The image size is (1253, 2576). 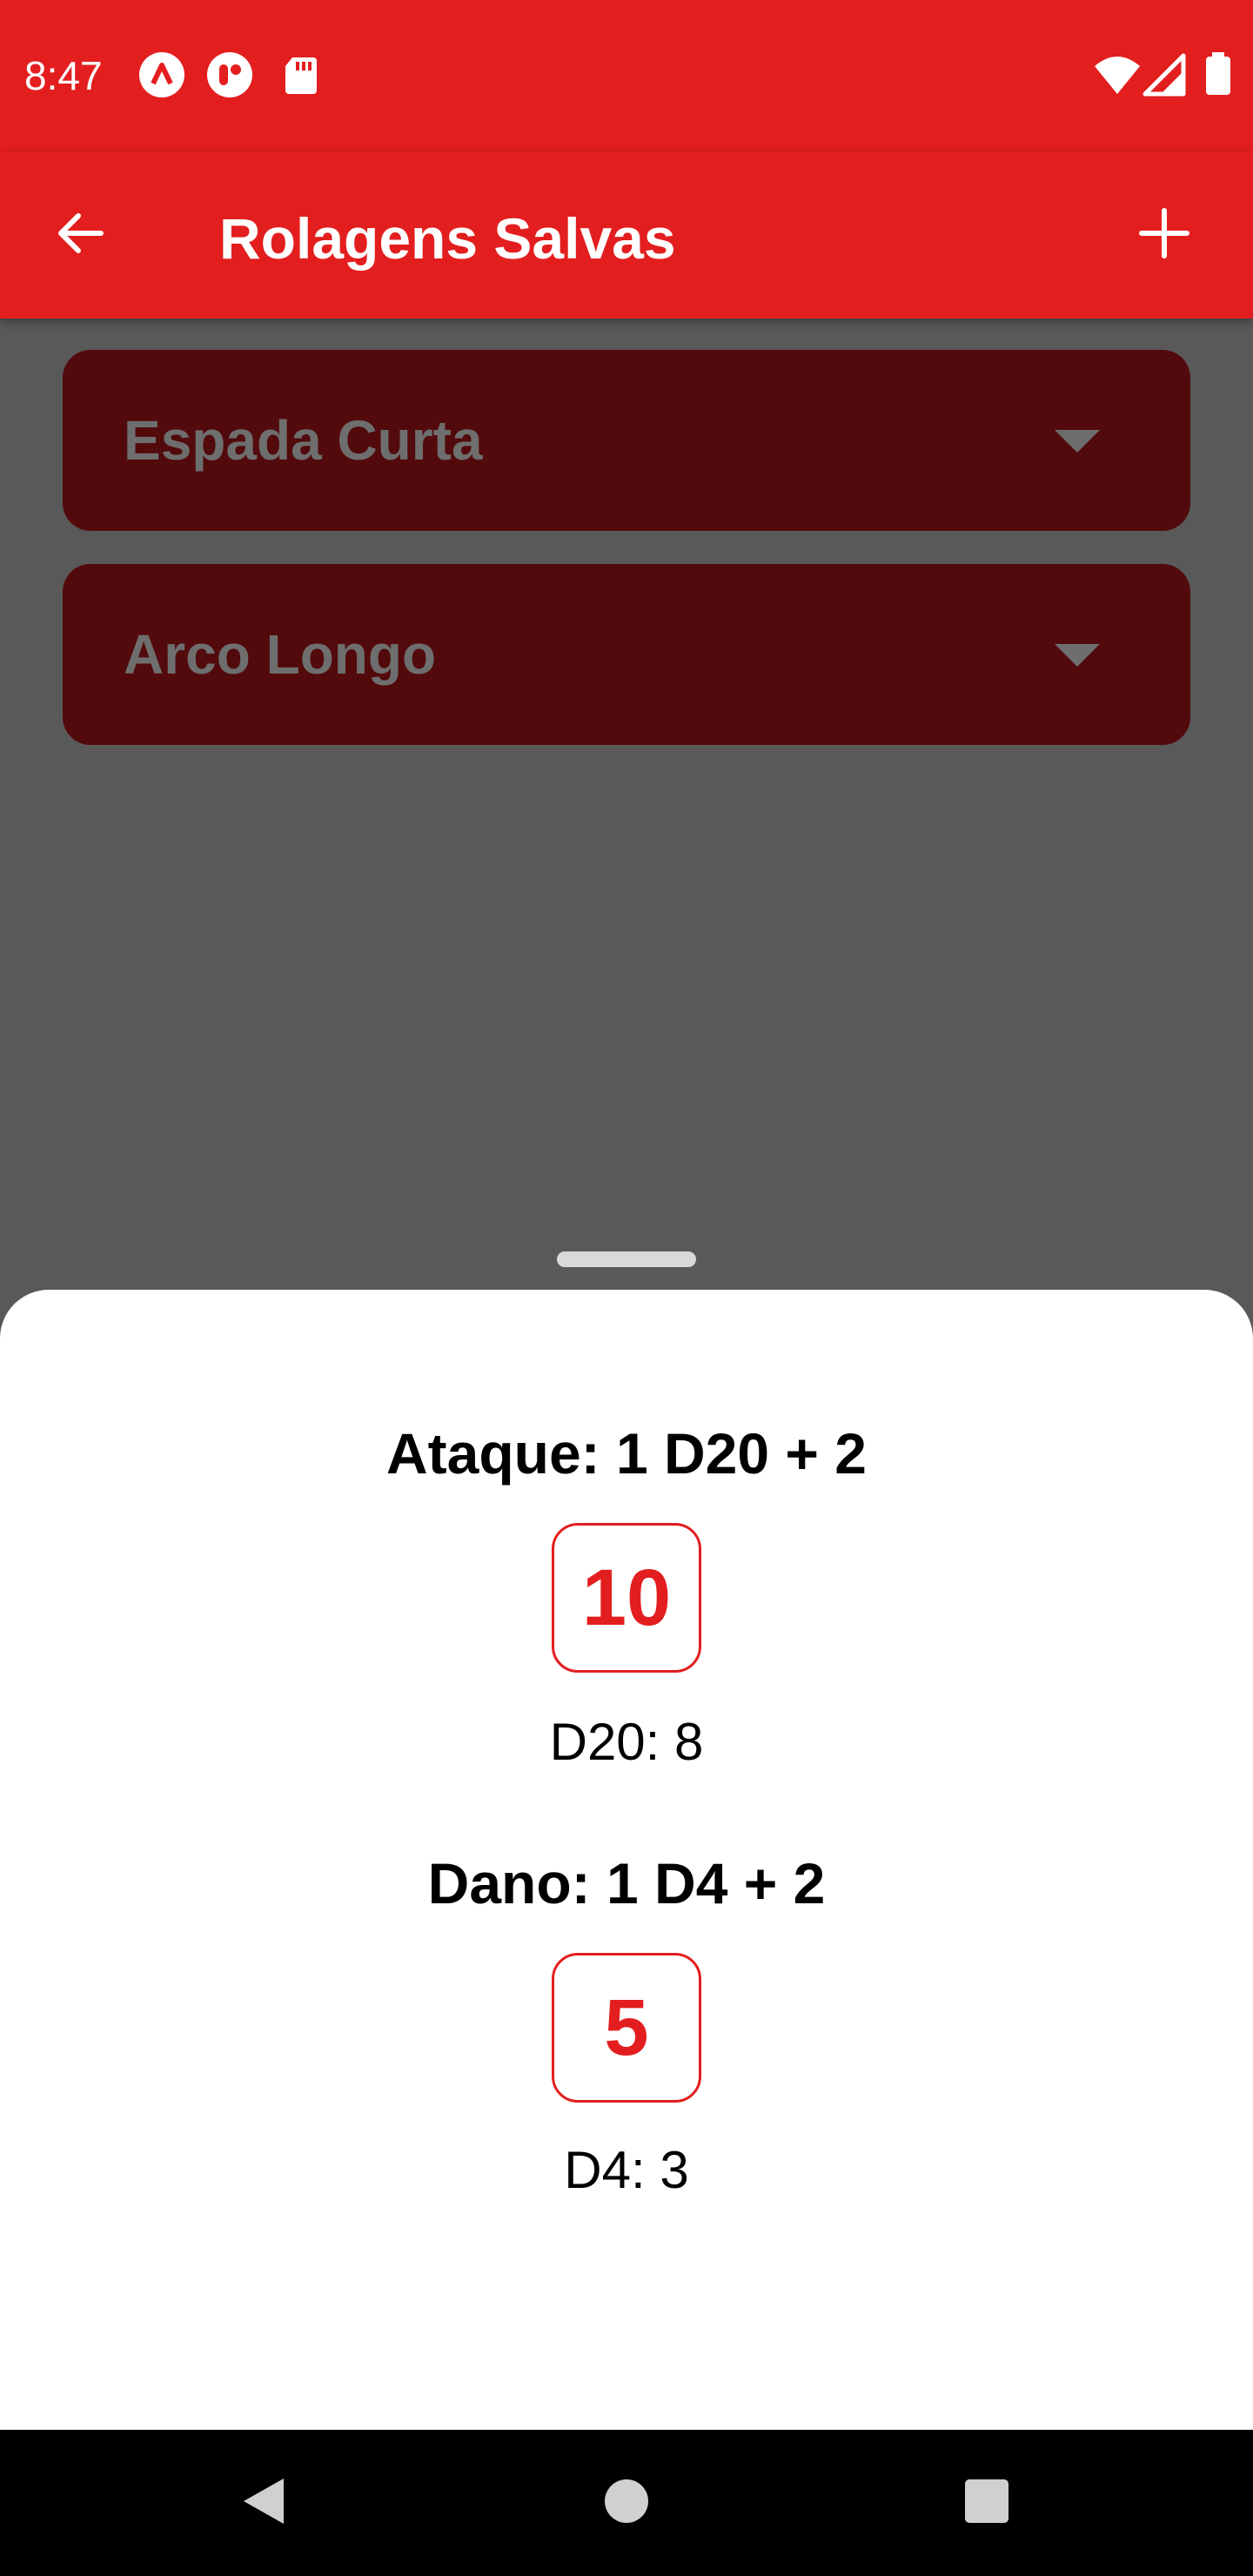 I want to click on sheet-drag-handle, so click(x=626, y=1259).